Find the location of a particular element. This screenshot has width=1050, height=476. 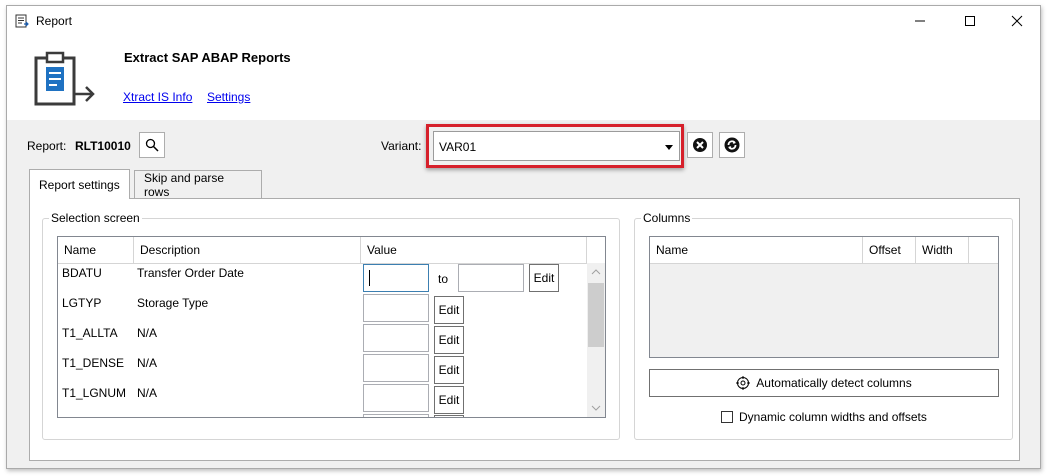

scroll-up-icon is located at coordinates (596, 272).